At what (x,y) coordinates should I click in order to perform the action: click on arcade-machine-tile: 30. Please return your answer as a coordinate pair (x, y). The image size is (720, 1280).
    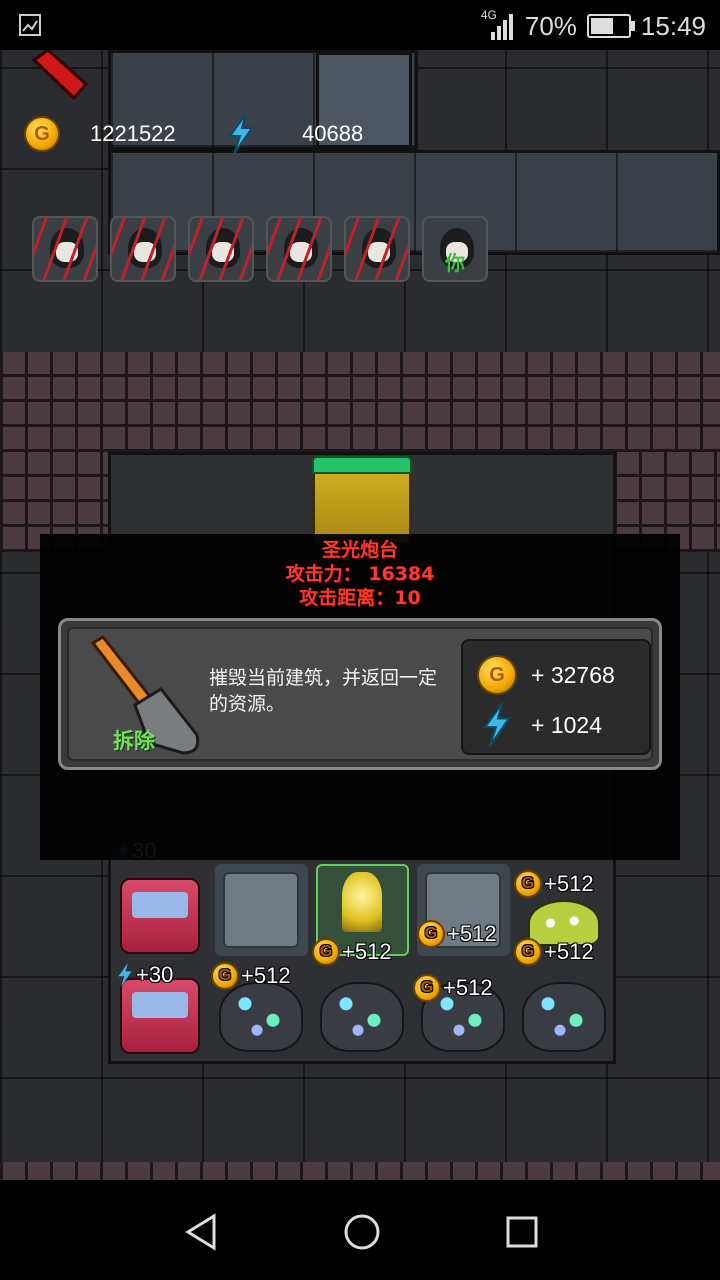
    Looking at the image, I should click on (160, 899).